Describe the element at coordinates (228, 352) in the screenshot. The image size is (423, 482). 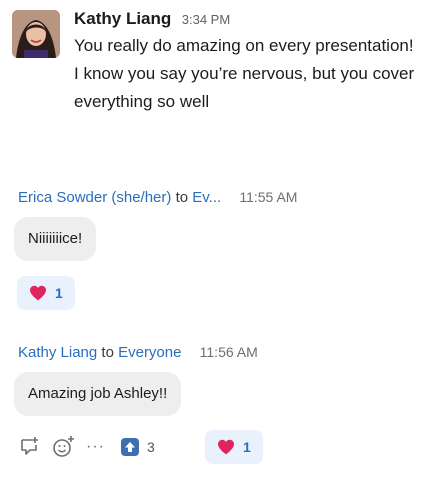
I see `message-timestamp: 11:56 AM` at that location.